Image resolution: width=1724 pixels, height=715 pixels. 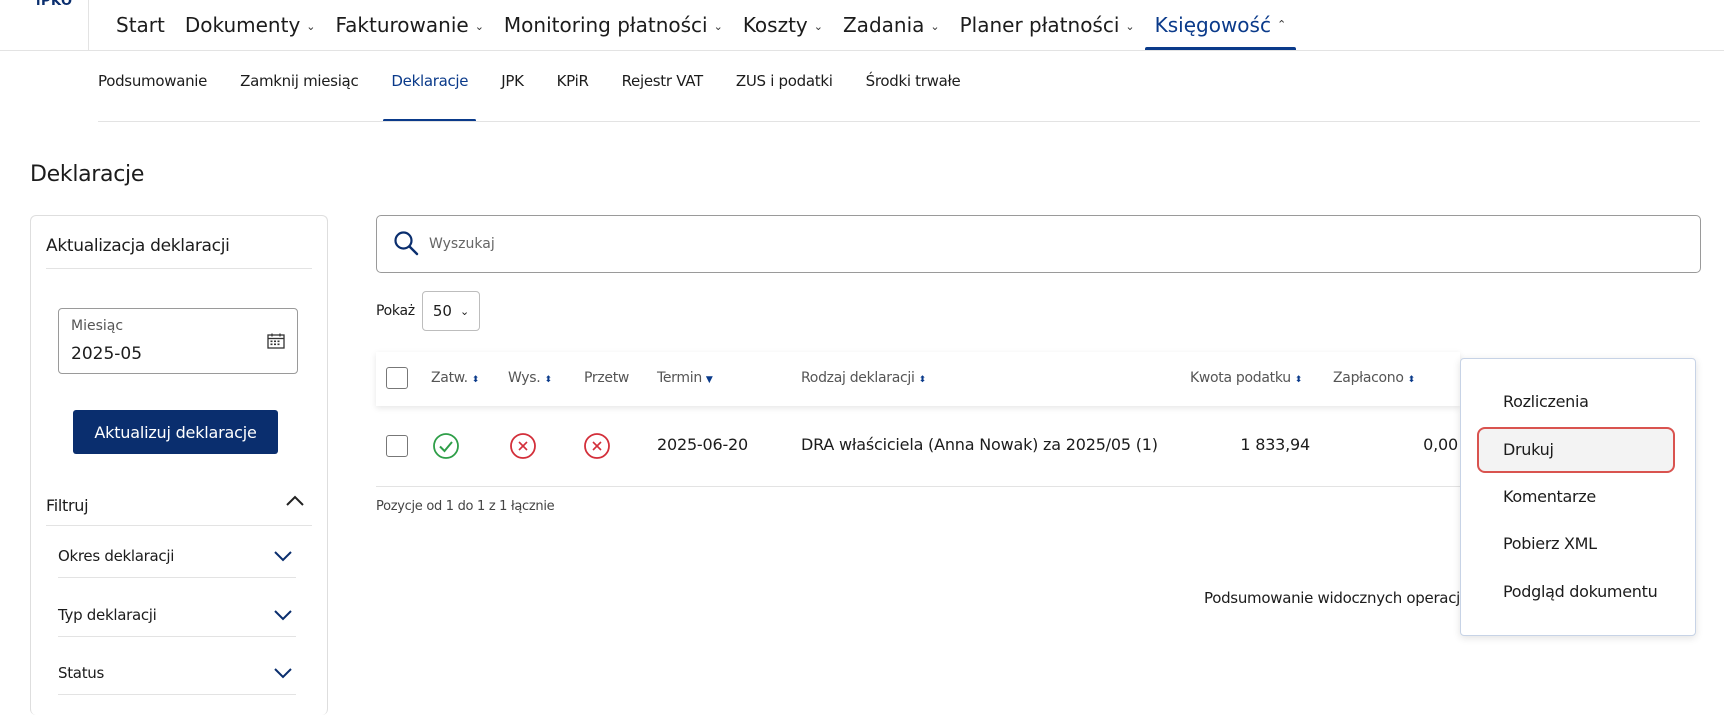 I want to click on check-circle-icon, so click(x=446, y=446).